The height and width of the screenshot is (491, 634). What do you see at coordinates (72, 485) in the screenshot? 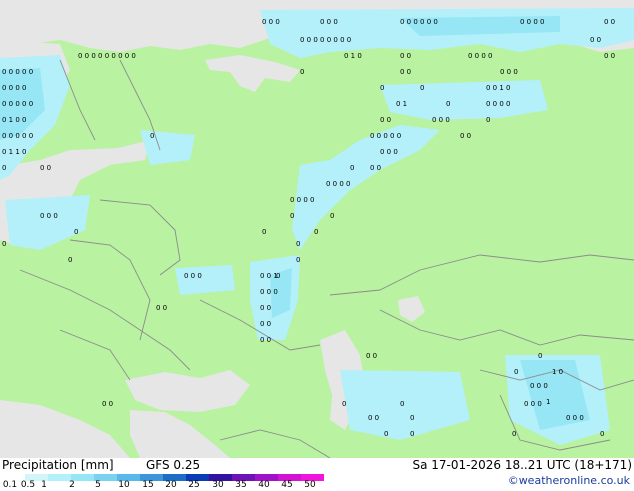
I see `scale-tick-label: 2` at bounding box center [72, 485].